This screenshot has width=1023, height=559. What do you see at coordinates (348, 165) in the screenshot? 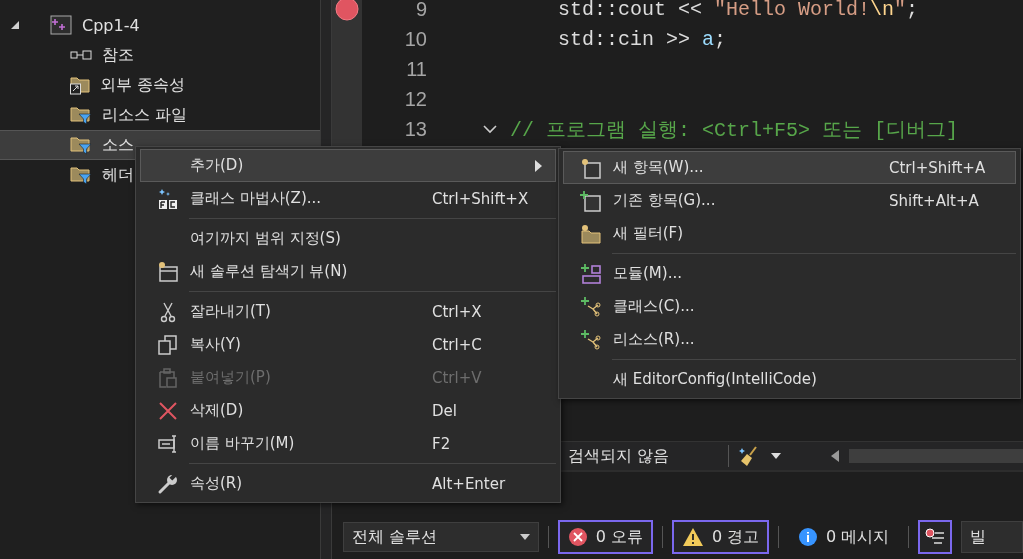
I see `menu-item: 추가(D)` at bounding box center [348, 165].